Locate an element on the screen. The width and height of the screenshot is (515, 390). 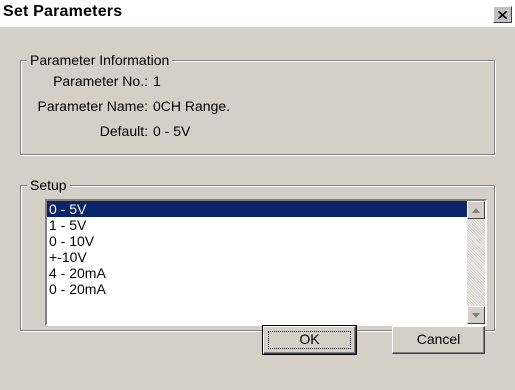
title-bar: Set Parameters is located at coordinates (257, 13).